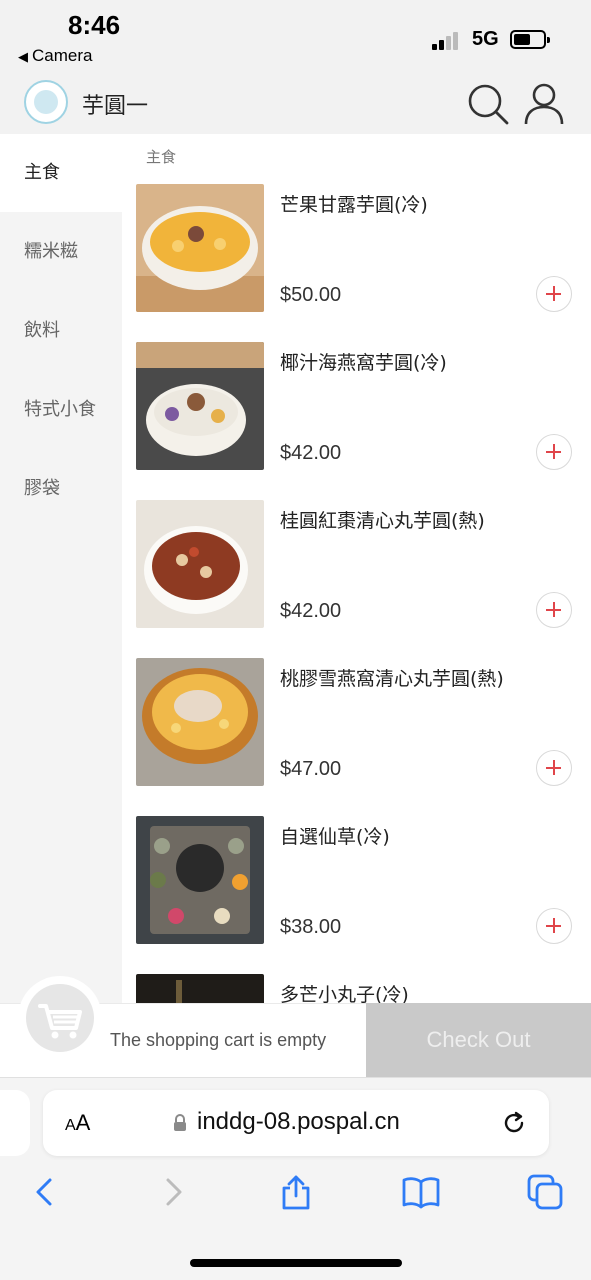 The image size is (591, 1280). Describe the element at coordinates (392, 677) in the screenshot. I see `product-name: 桃膠雪燕窩清心丸芋圓(熱)` at that location.